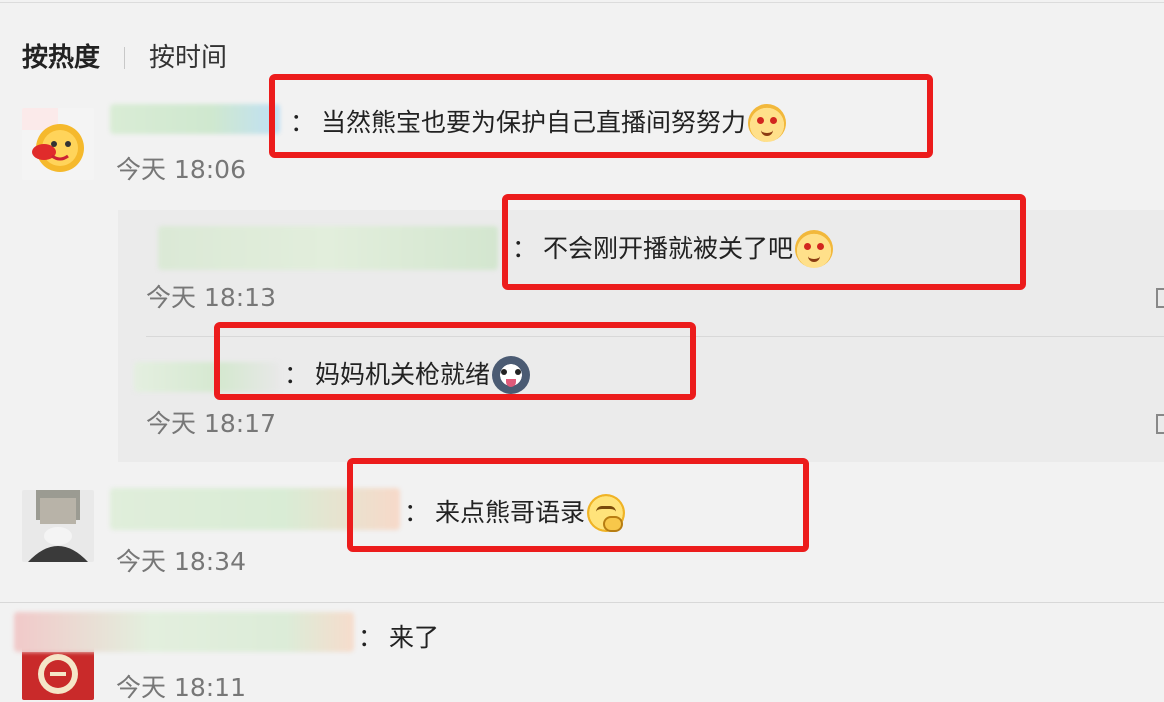 The image size is (1164, 702). I want to click on sort-by-hot-tab: 按热度, so click(61, 58).